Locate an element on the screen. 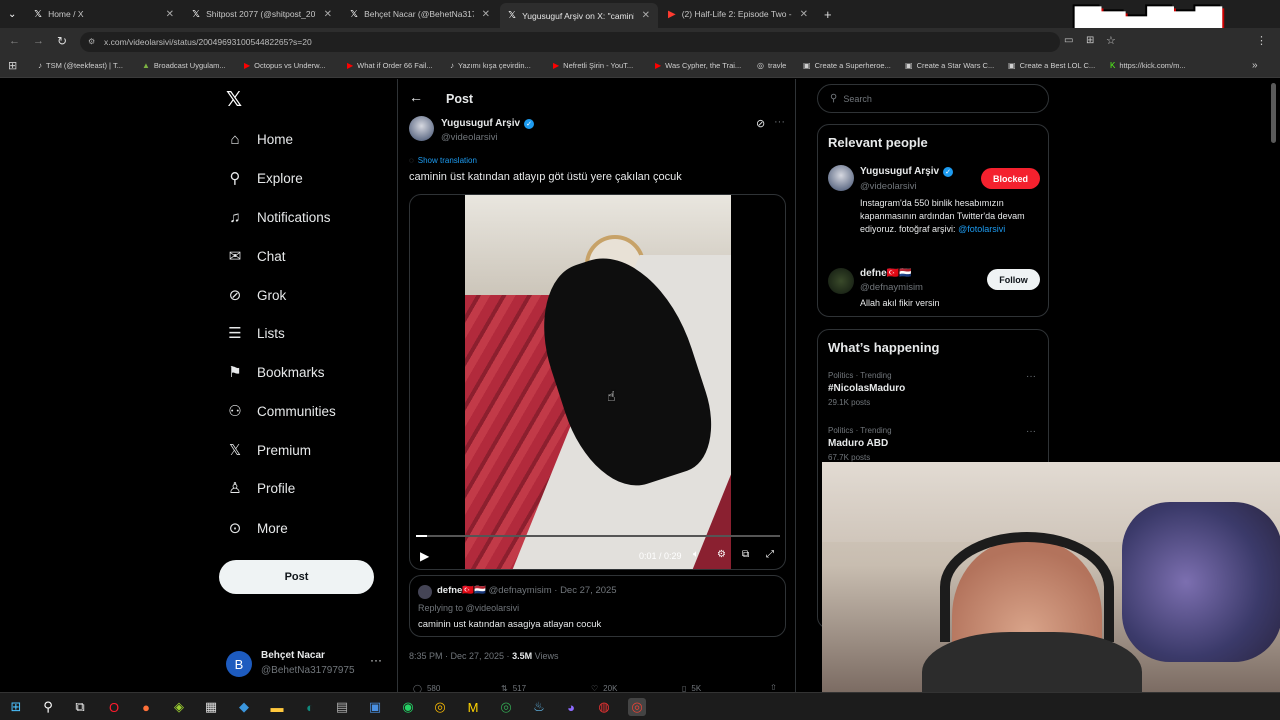 The height and width of the screenshot is (720, 1280). browser-tab: ▶ (2) Half-Life 2: Episode Two - A ✕ is located at coordinates (738, 14).